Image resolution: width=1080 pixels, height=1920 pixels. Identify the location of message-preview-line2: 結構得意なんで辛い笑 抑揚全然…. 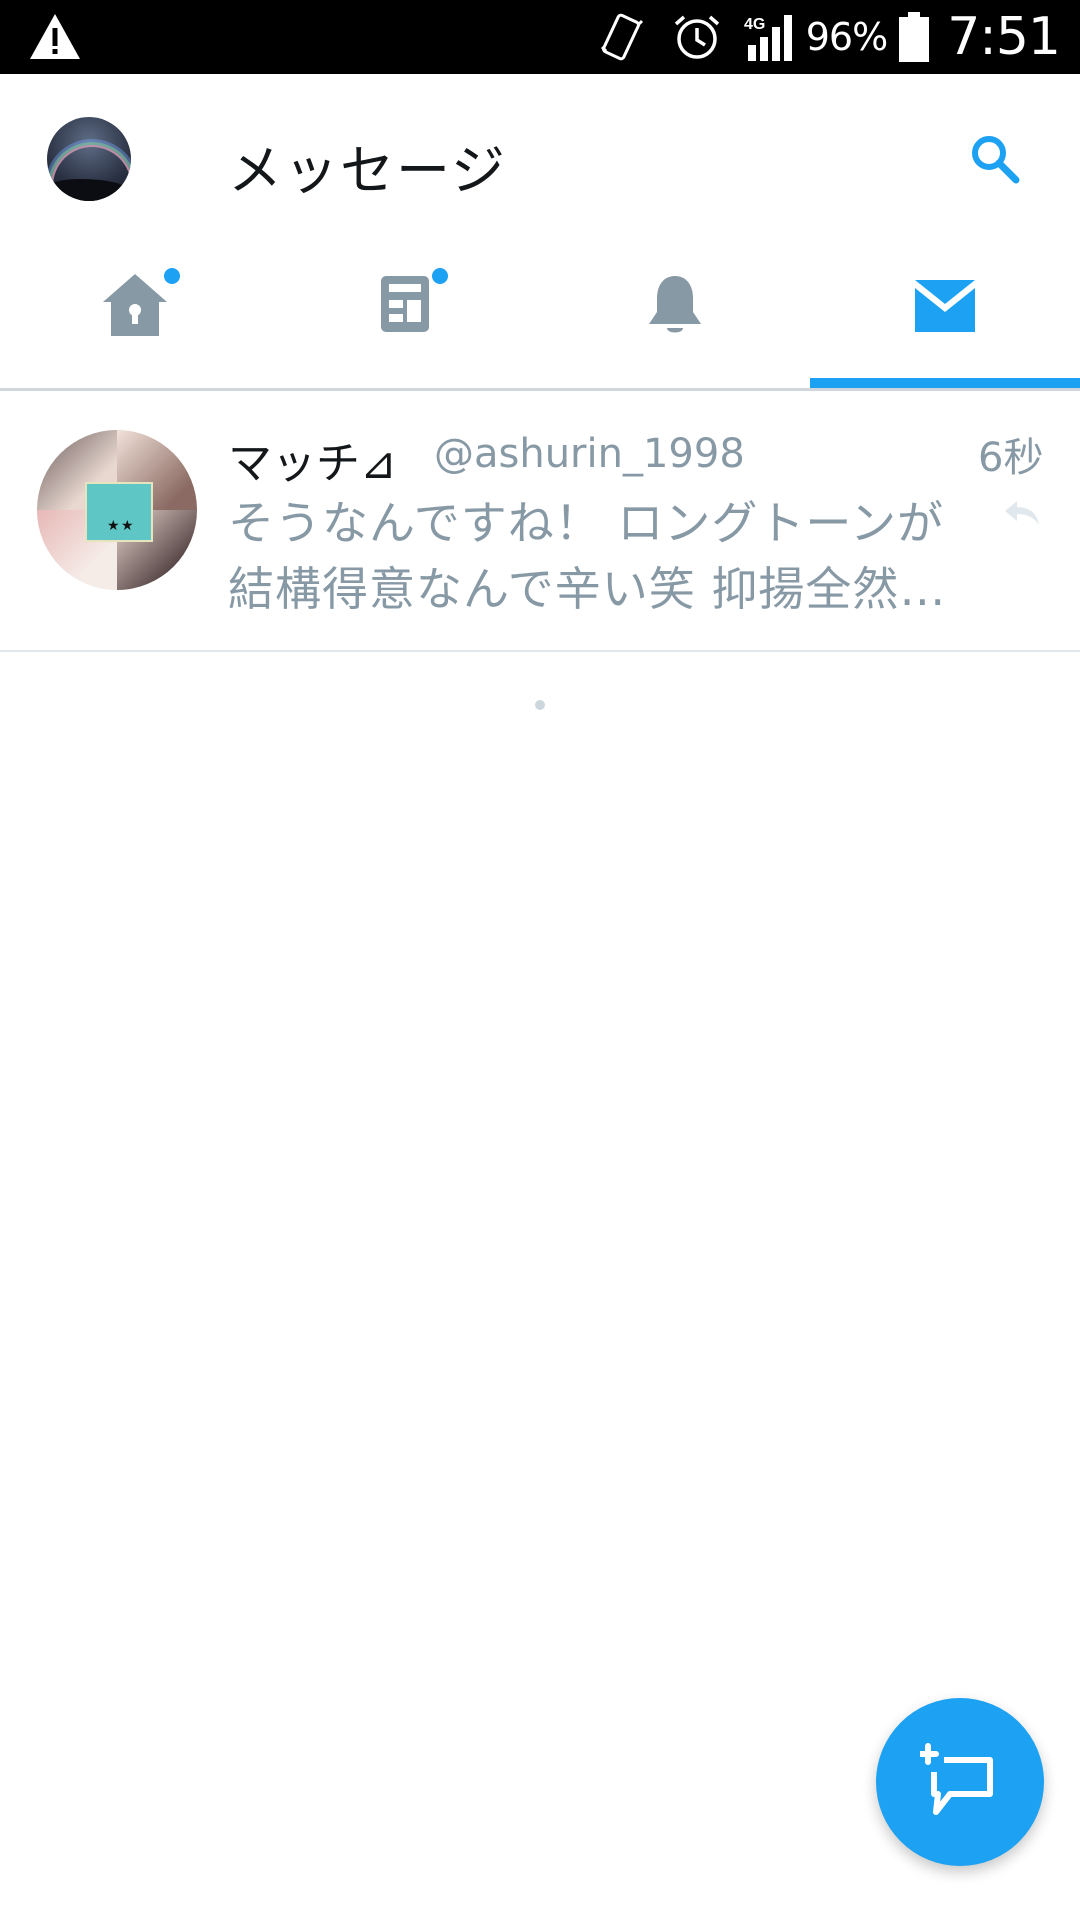
(587, 589).